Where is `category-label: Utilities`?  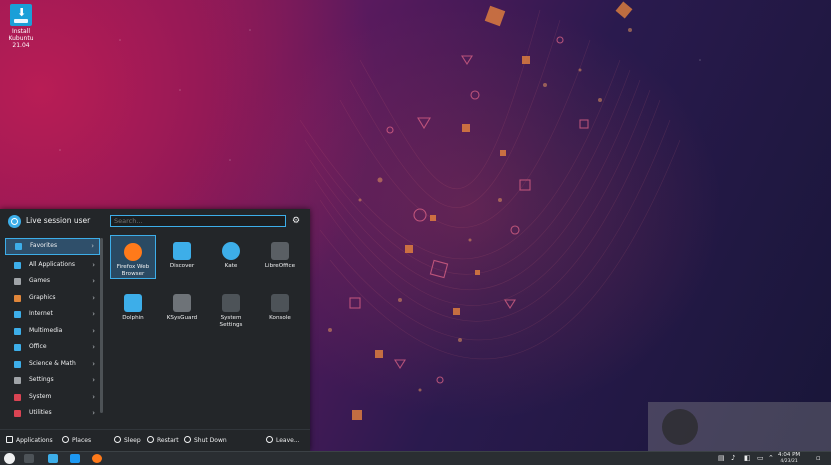 category-label: Utilities is located at coordinates (40, 412).